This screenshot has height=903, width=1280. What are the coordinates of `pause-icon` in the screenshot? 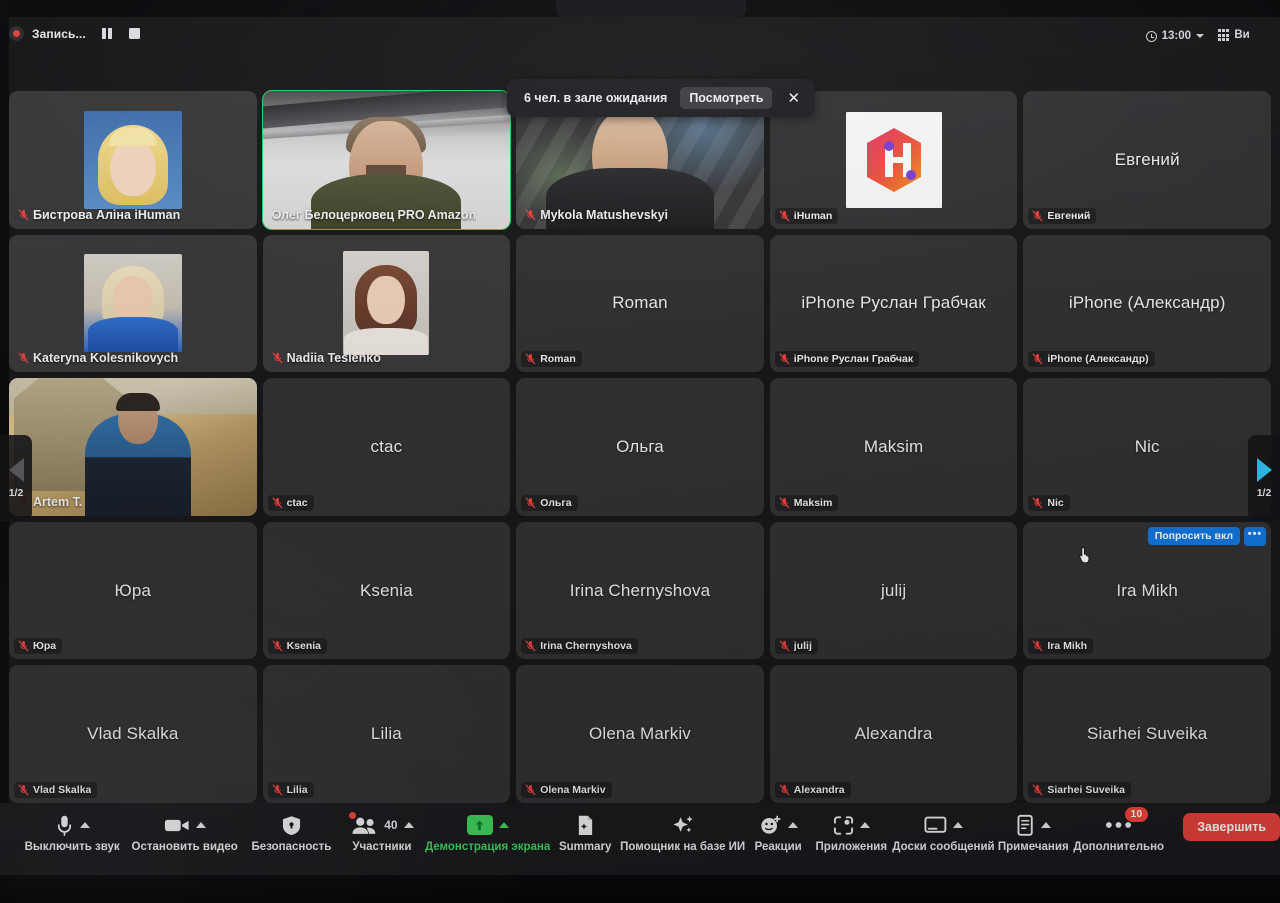 It's located at (107, 34).